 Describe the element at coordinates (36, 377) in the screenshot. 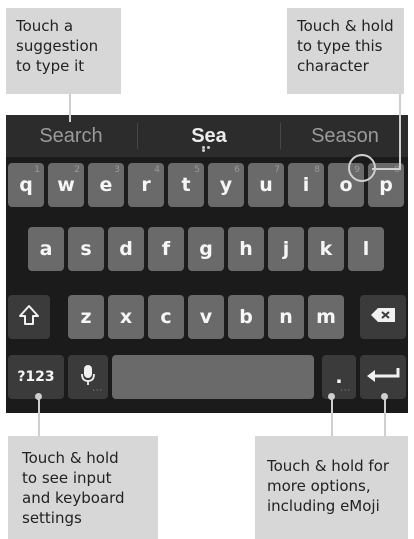

I see `symbols-key-label: ?123` at that location.